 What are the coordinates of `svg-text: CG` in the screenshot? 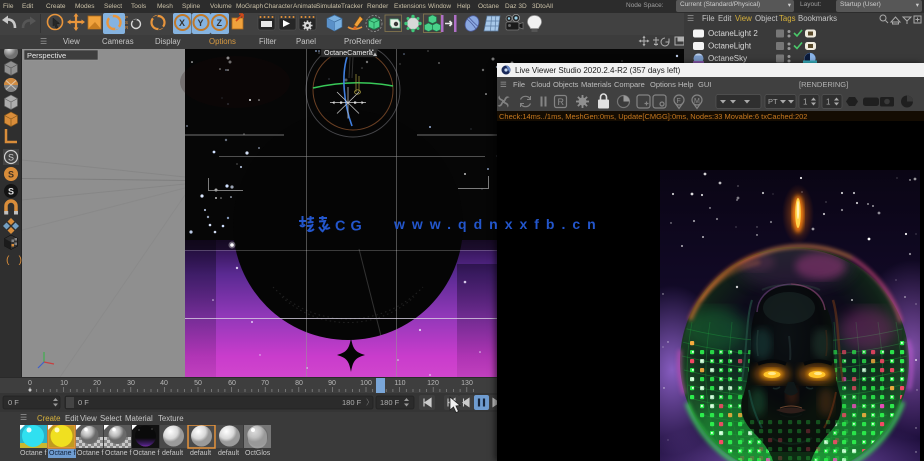 It's located at (351, 227).